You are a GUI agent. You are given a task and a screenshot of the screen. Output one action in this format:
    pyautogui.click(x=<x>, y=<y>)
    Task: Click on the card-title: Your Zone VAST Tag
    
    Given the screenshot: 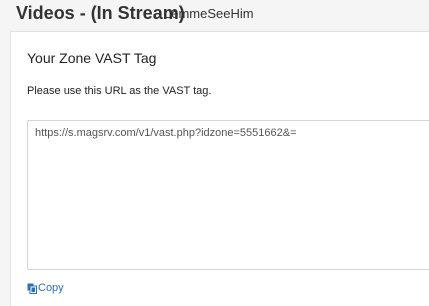 What is the action you would take?
    pyautogui.click(x=92, y=58)
    